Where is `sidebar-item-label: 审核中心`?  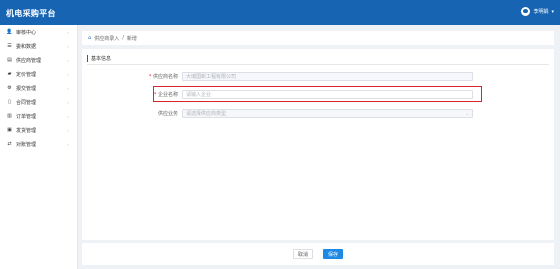 sidebar-item-label: 审核中心 is located at coordinates (26, 32).